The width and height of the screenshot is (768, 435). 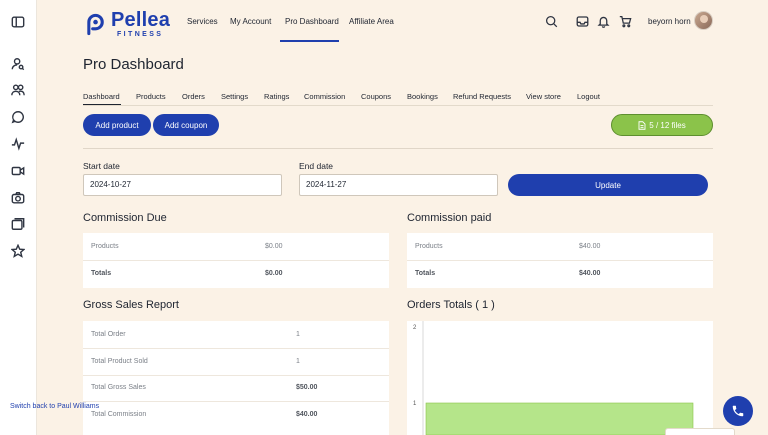 What do you see at coordinates (151, 96) in the screenshot?
I see `tab-products: Products` at bounding box center [151, 96].